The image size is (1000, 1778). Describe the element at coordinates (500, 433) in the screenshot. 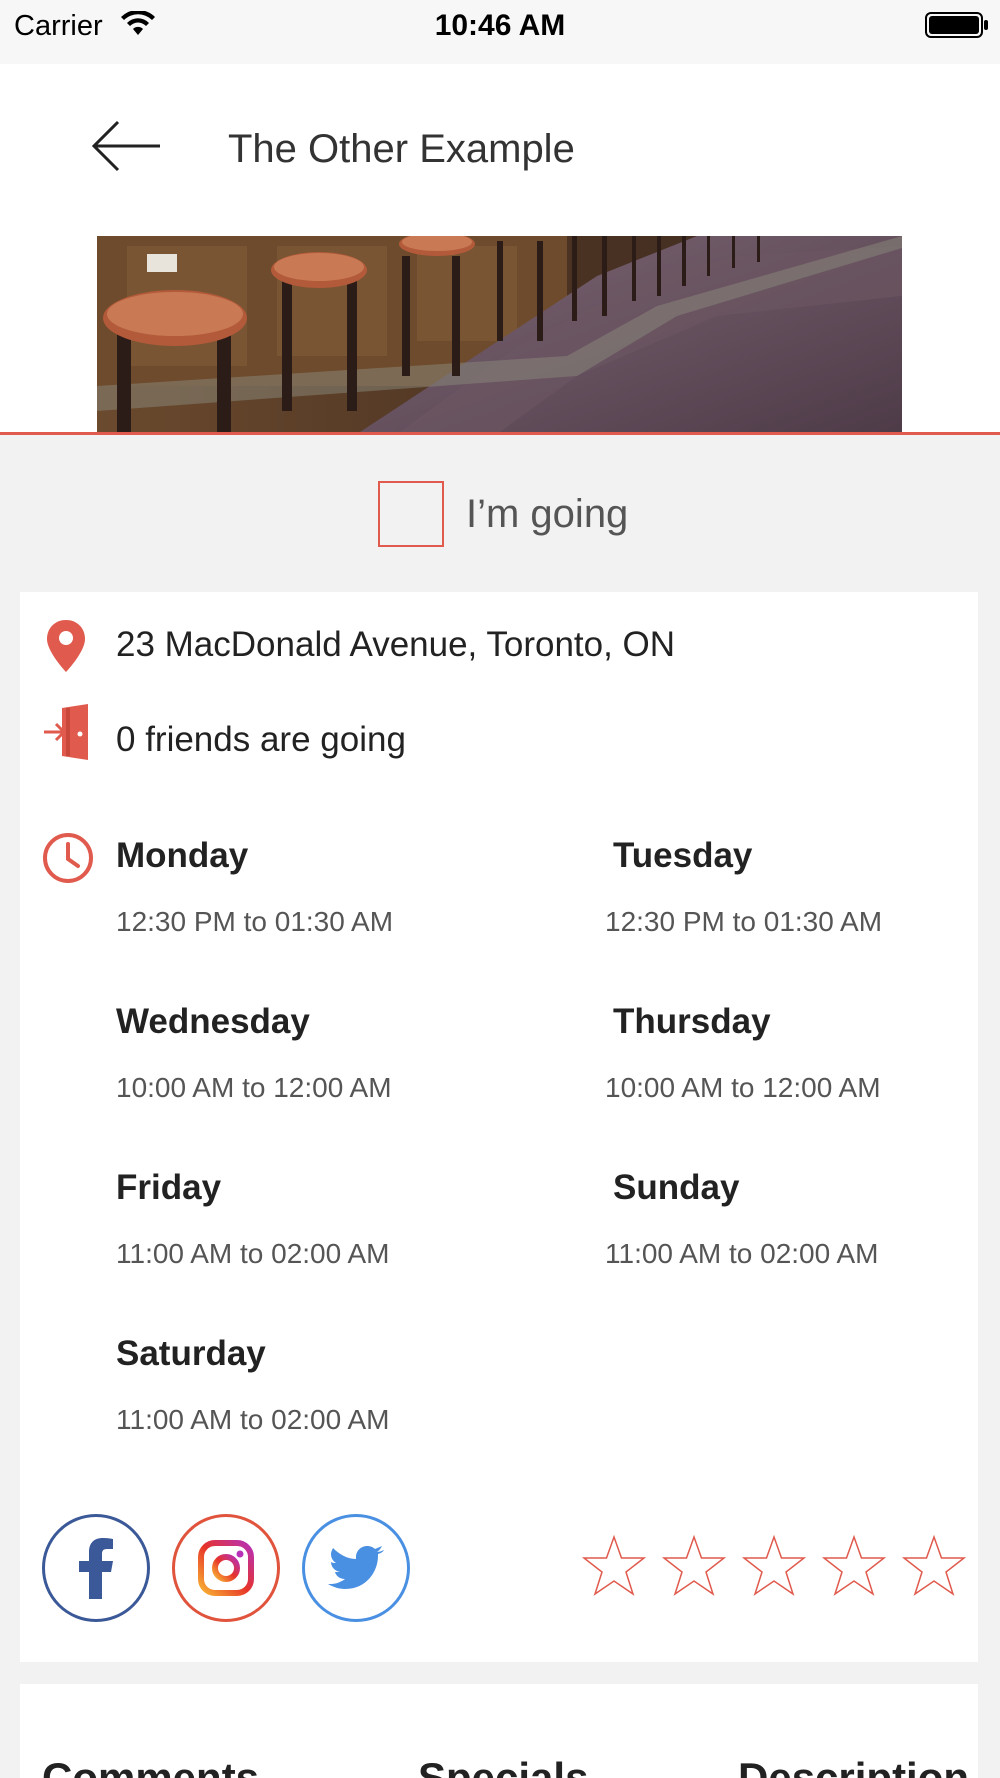

I see `hero-divider` at that location.